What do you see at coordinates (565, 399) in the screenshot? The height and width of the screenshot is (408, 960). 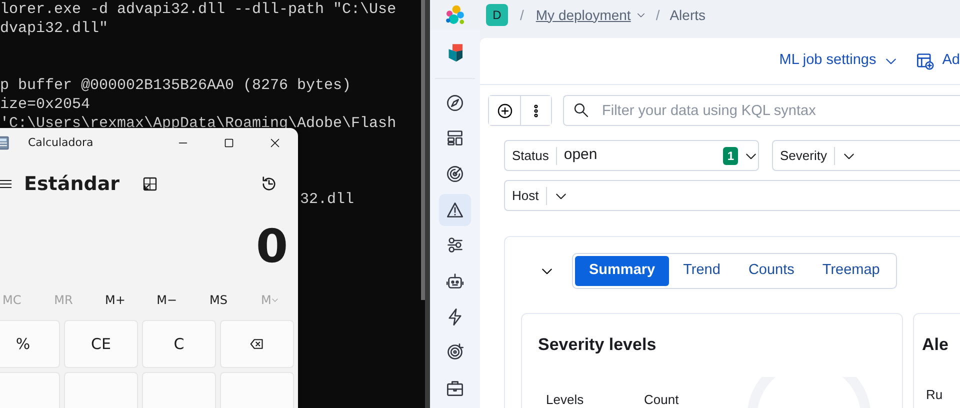 I see `column-header: Levels` at bounding box center [565, 399].